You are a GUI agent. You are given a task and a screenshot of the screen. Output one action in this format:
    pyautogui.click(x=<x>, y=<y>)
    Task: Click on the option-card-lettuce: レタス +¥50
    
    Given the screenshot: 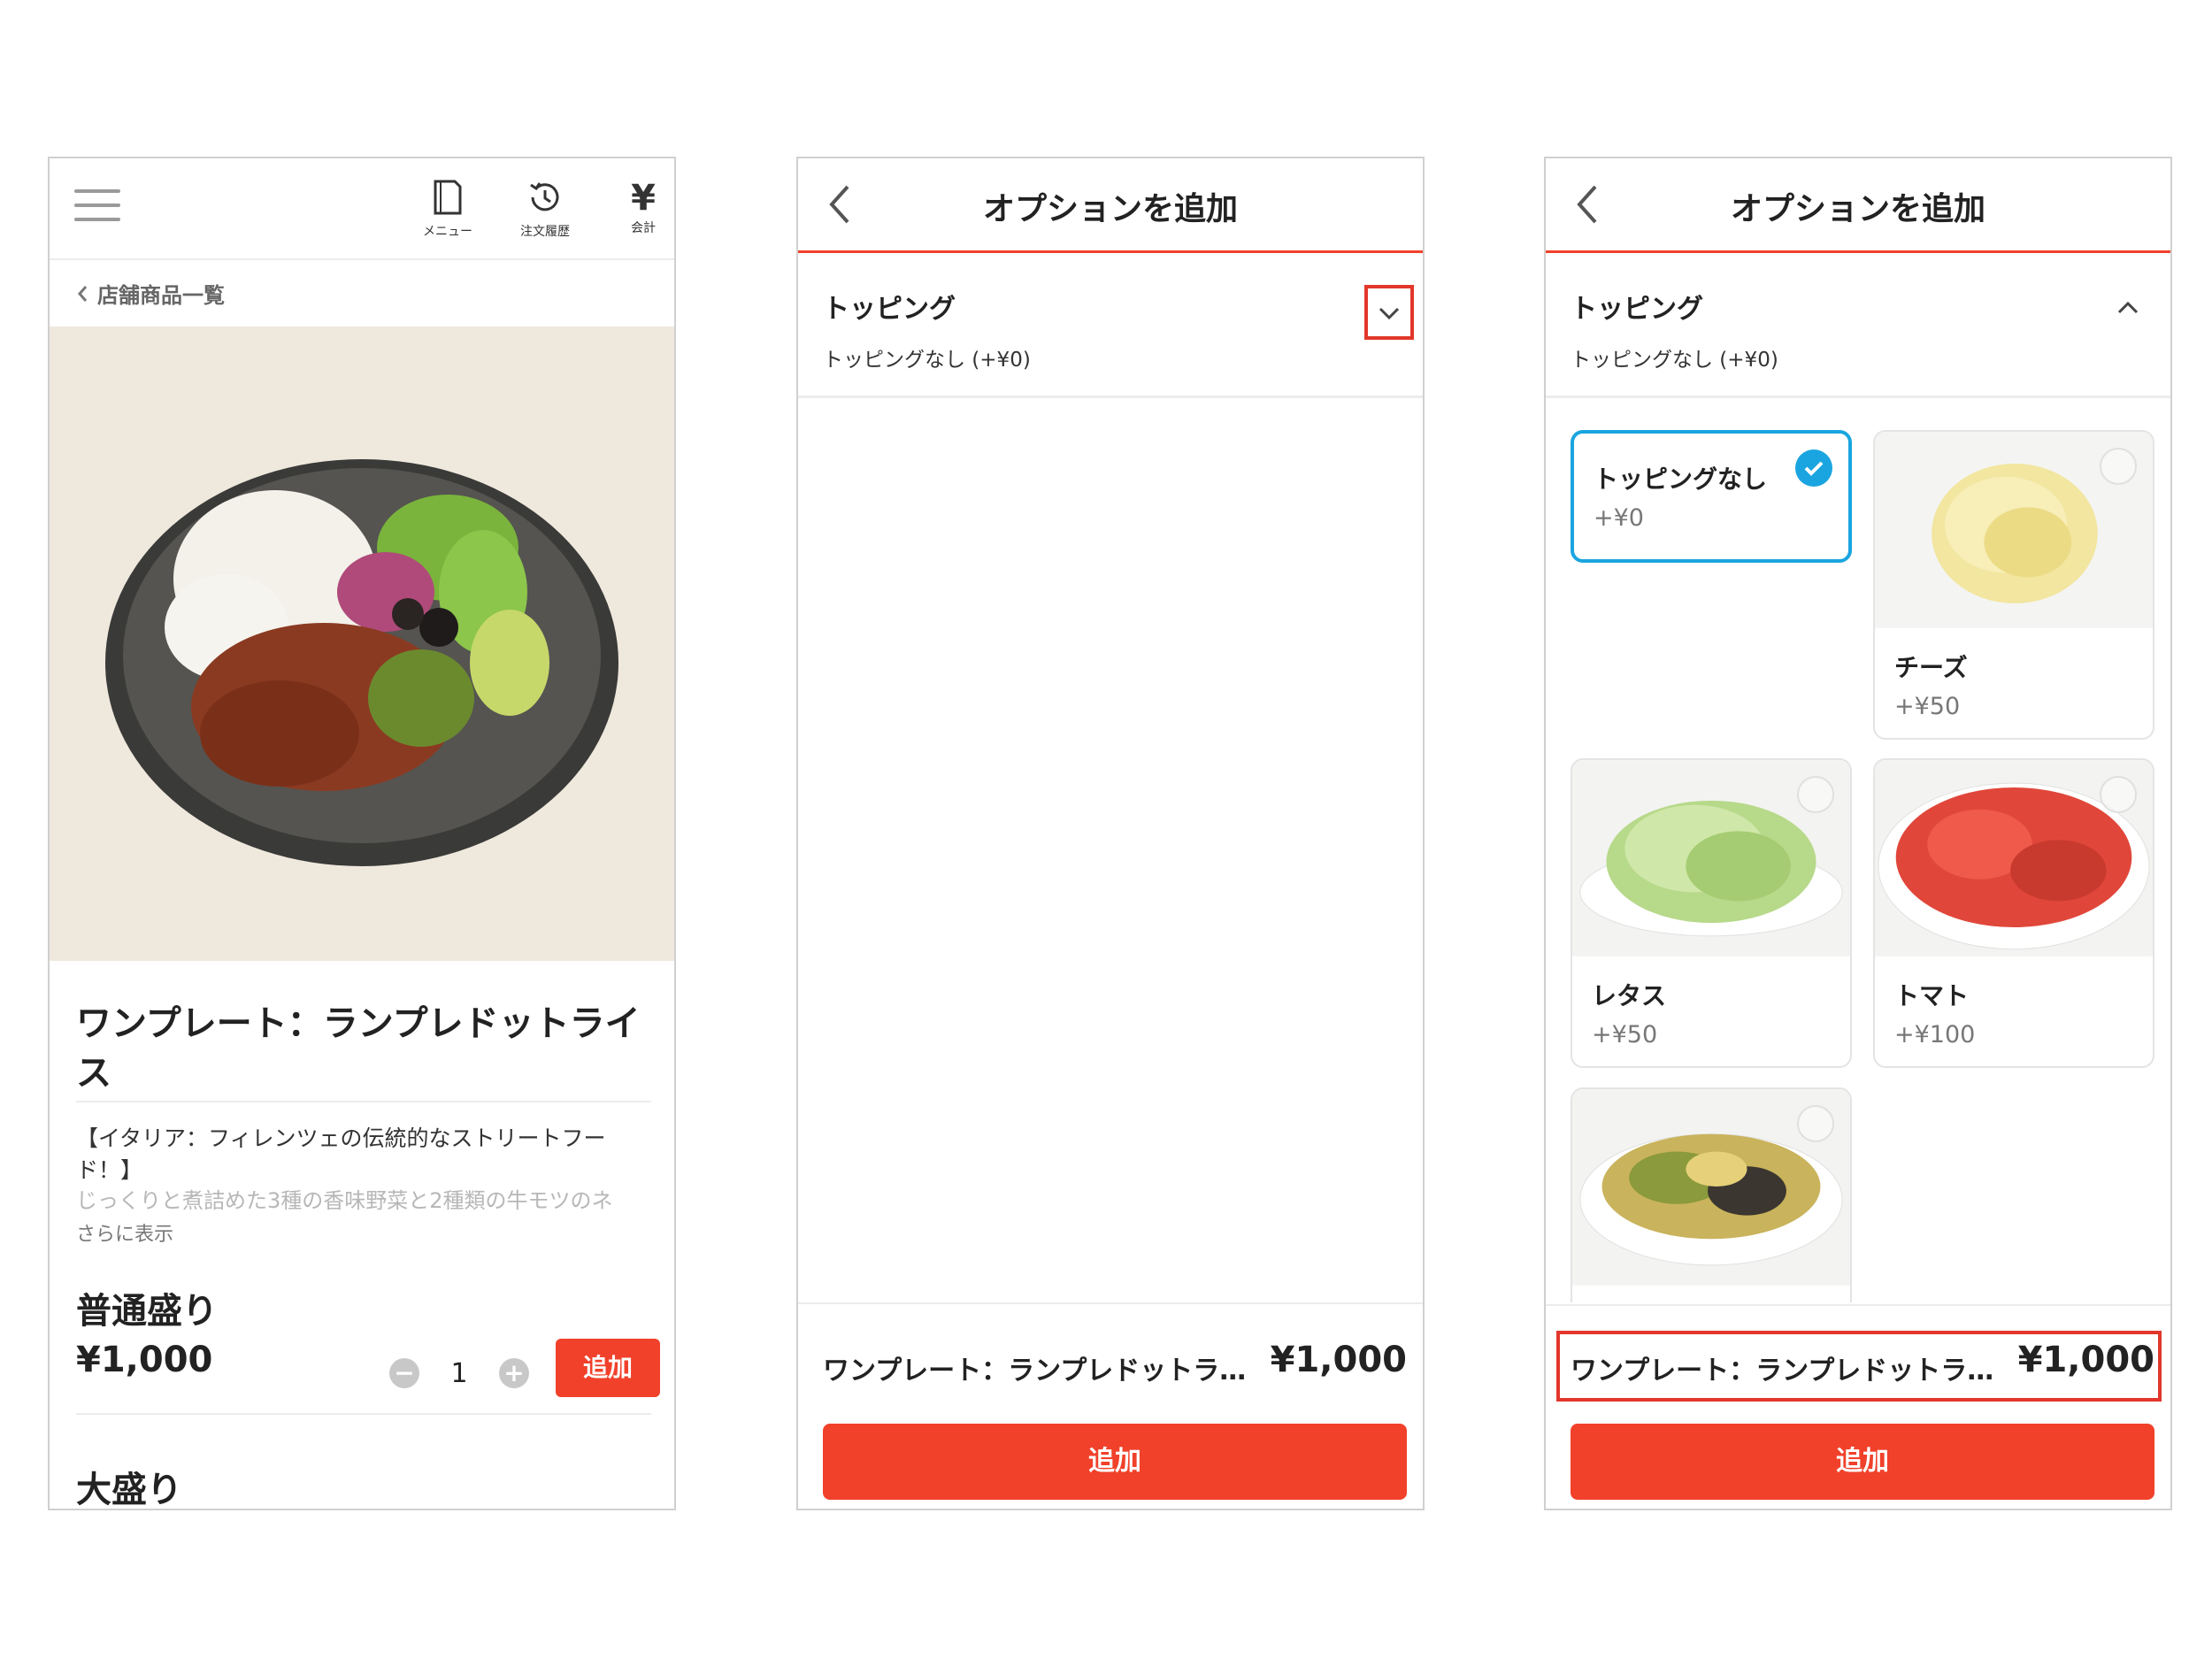 What is the action you would take?
    pyautogui.click(x=1712, y=913)
    